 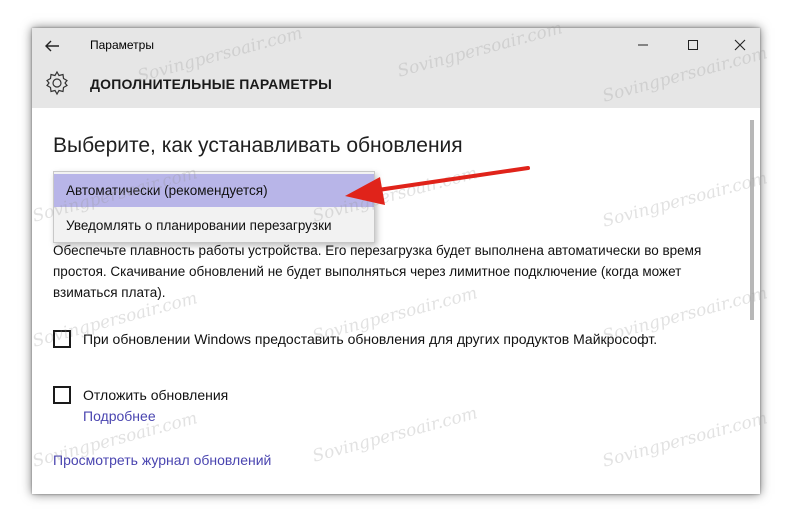 I want to click on minimize-button, so click(x=643, y=45).